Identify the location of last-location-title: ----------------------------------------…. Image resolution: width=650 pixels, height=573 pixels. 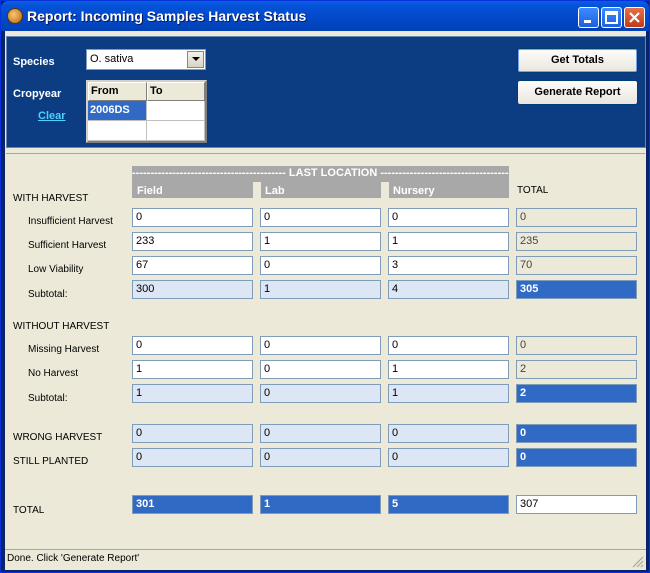
(320, 173).